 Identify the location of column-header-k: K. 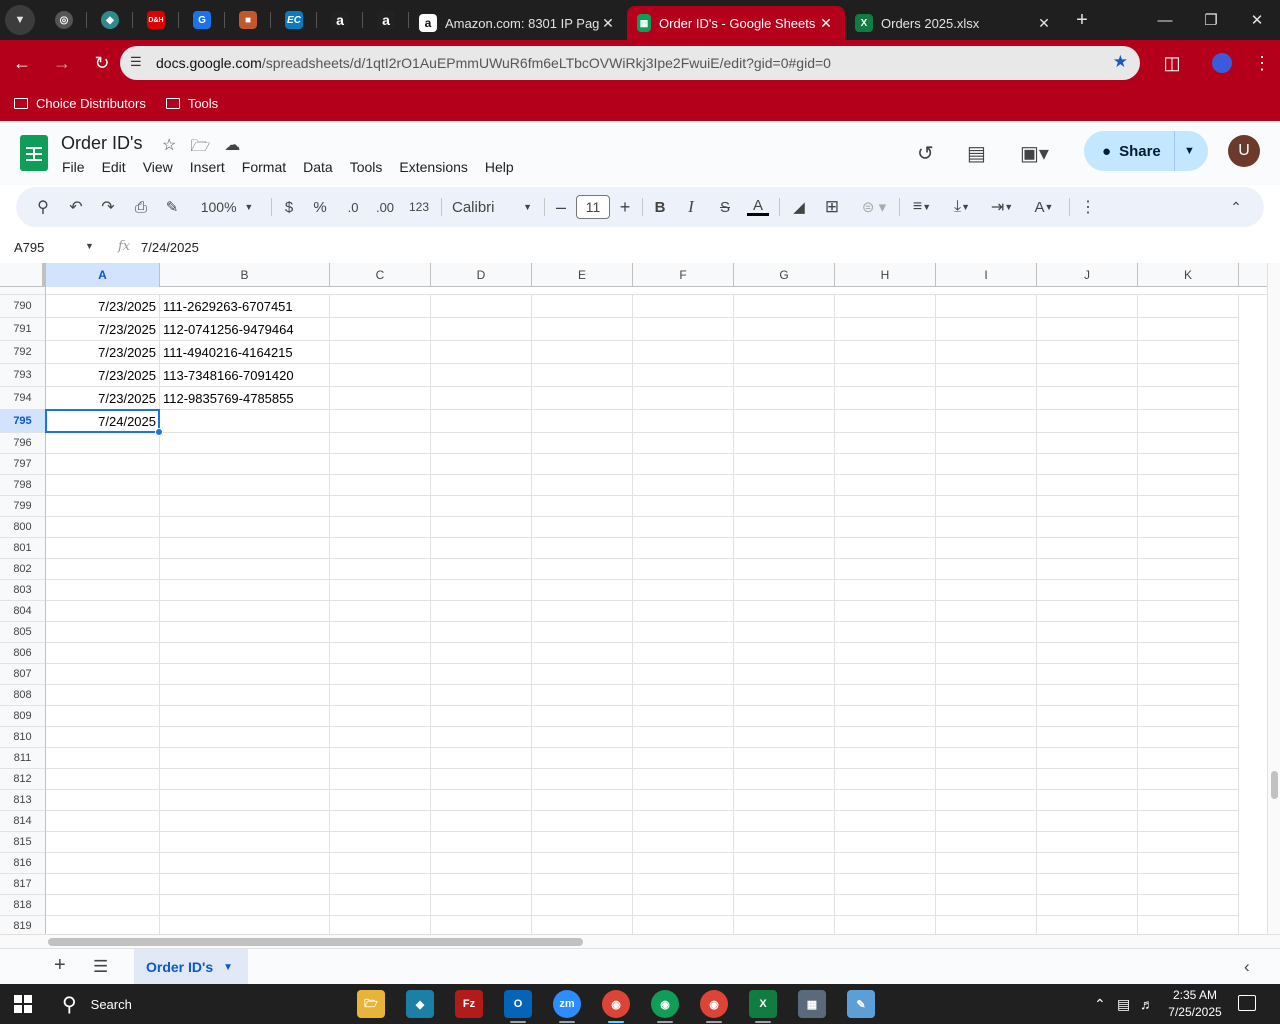
(1188, 275).